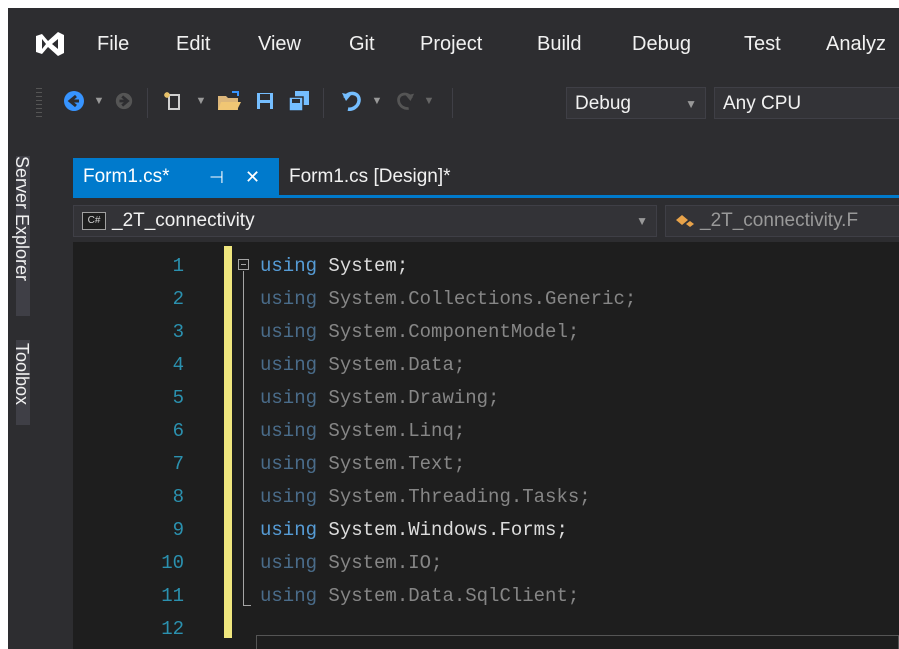  What do you see at coordinates (243, 438) in the screenshot?
I see `outline-guide` at bounding box center [243, 438].